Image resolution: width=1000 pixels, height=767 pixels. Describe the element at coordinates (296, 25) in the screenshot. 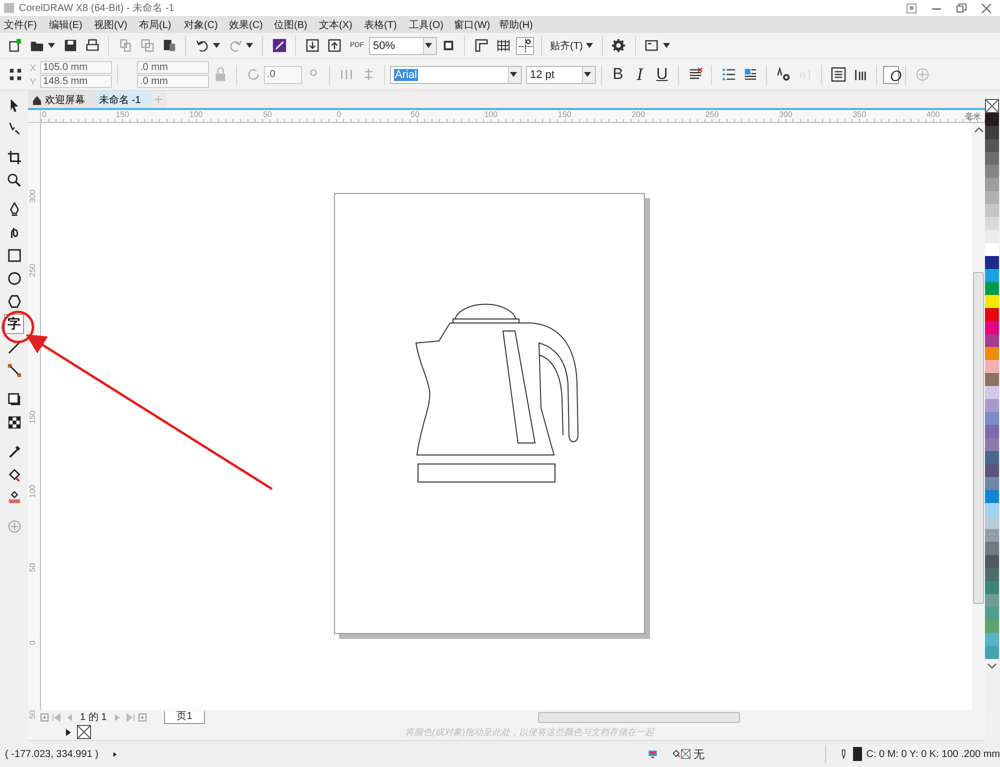

I see `menu-item: 位图(B)` at that location.